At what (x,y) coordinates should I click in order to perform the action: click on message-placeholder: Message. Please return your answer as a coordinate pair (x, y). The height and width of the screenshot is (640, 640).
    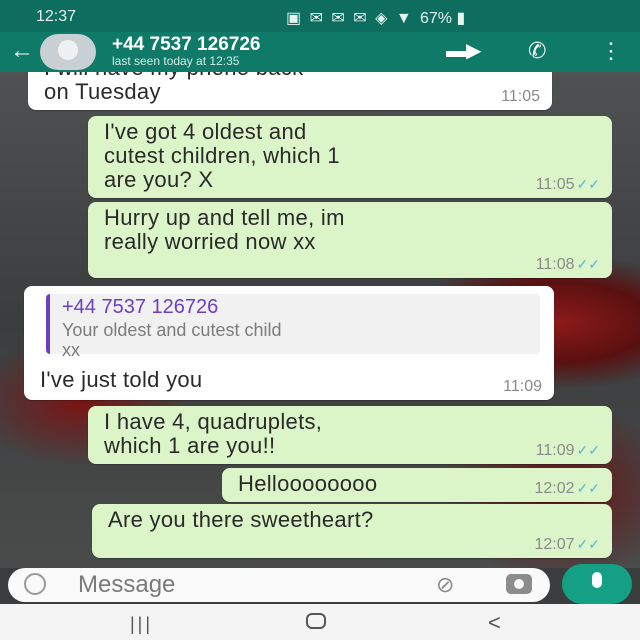
    Looking at the image, I should click on (126, 585).